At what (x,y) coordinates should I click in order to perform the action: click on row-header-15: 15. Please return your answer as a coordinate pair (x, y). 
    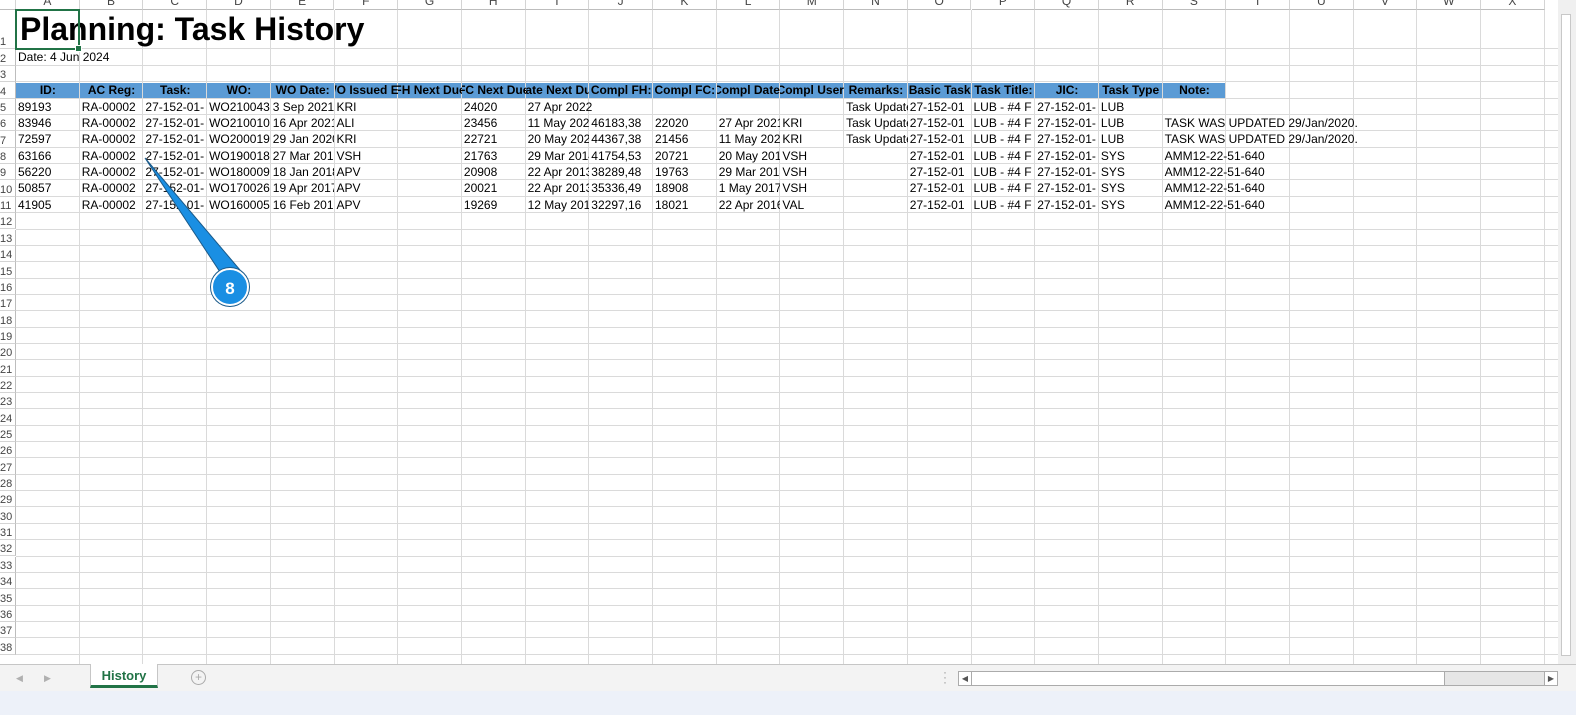
    Looking at the image, I should click on (8, 270).